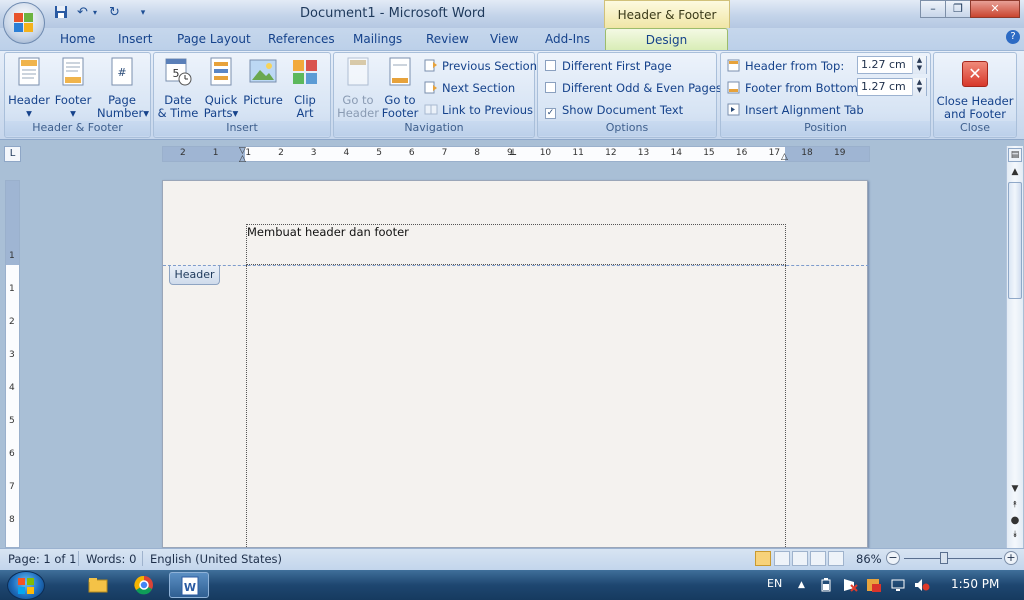 The width and height of the screenshot is (1024, 600). Describe the element at coordinates (1015, 240) in the screenshot. I see `scroll-thumb` at that location.